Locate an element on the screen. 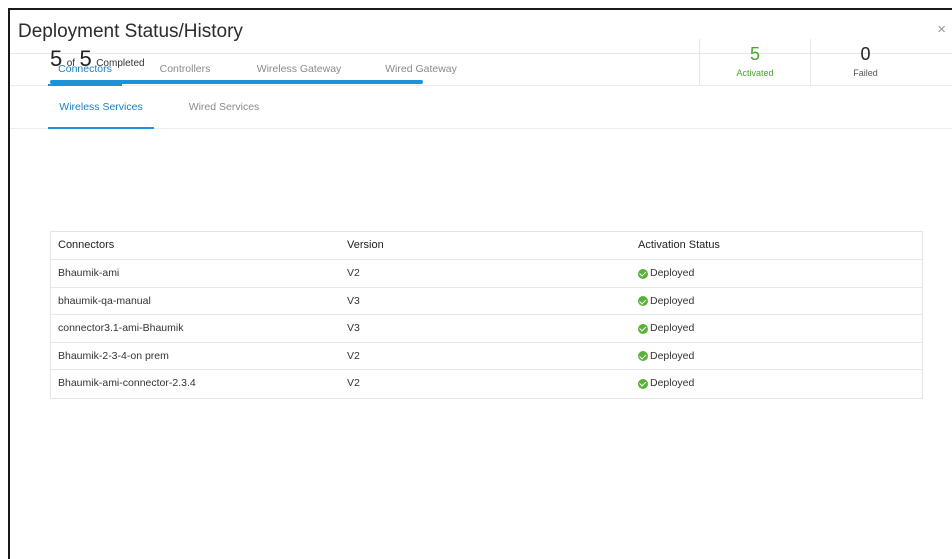 The image size is (952, 559). column-header-connectors: Connectors is located at coordinates (86, 245).